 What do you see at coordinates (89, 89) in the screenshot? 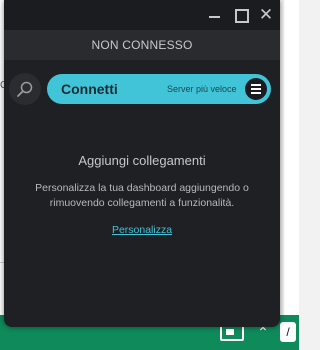
I see `connect-label: Connetti` at bounding box center [89, 89].